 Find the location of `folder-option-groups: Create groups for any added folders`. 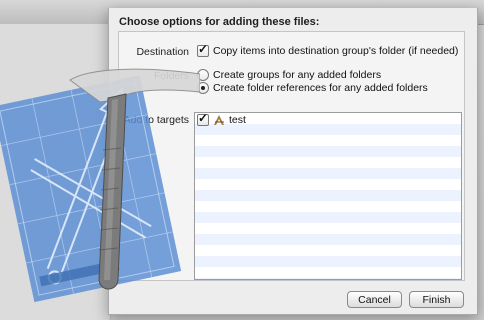

folder-option-groups: Create groups for any added folders is located at coordinates (289, 75).